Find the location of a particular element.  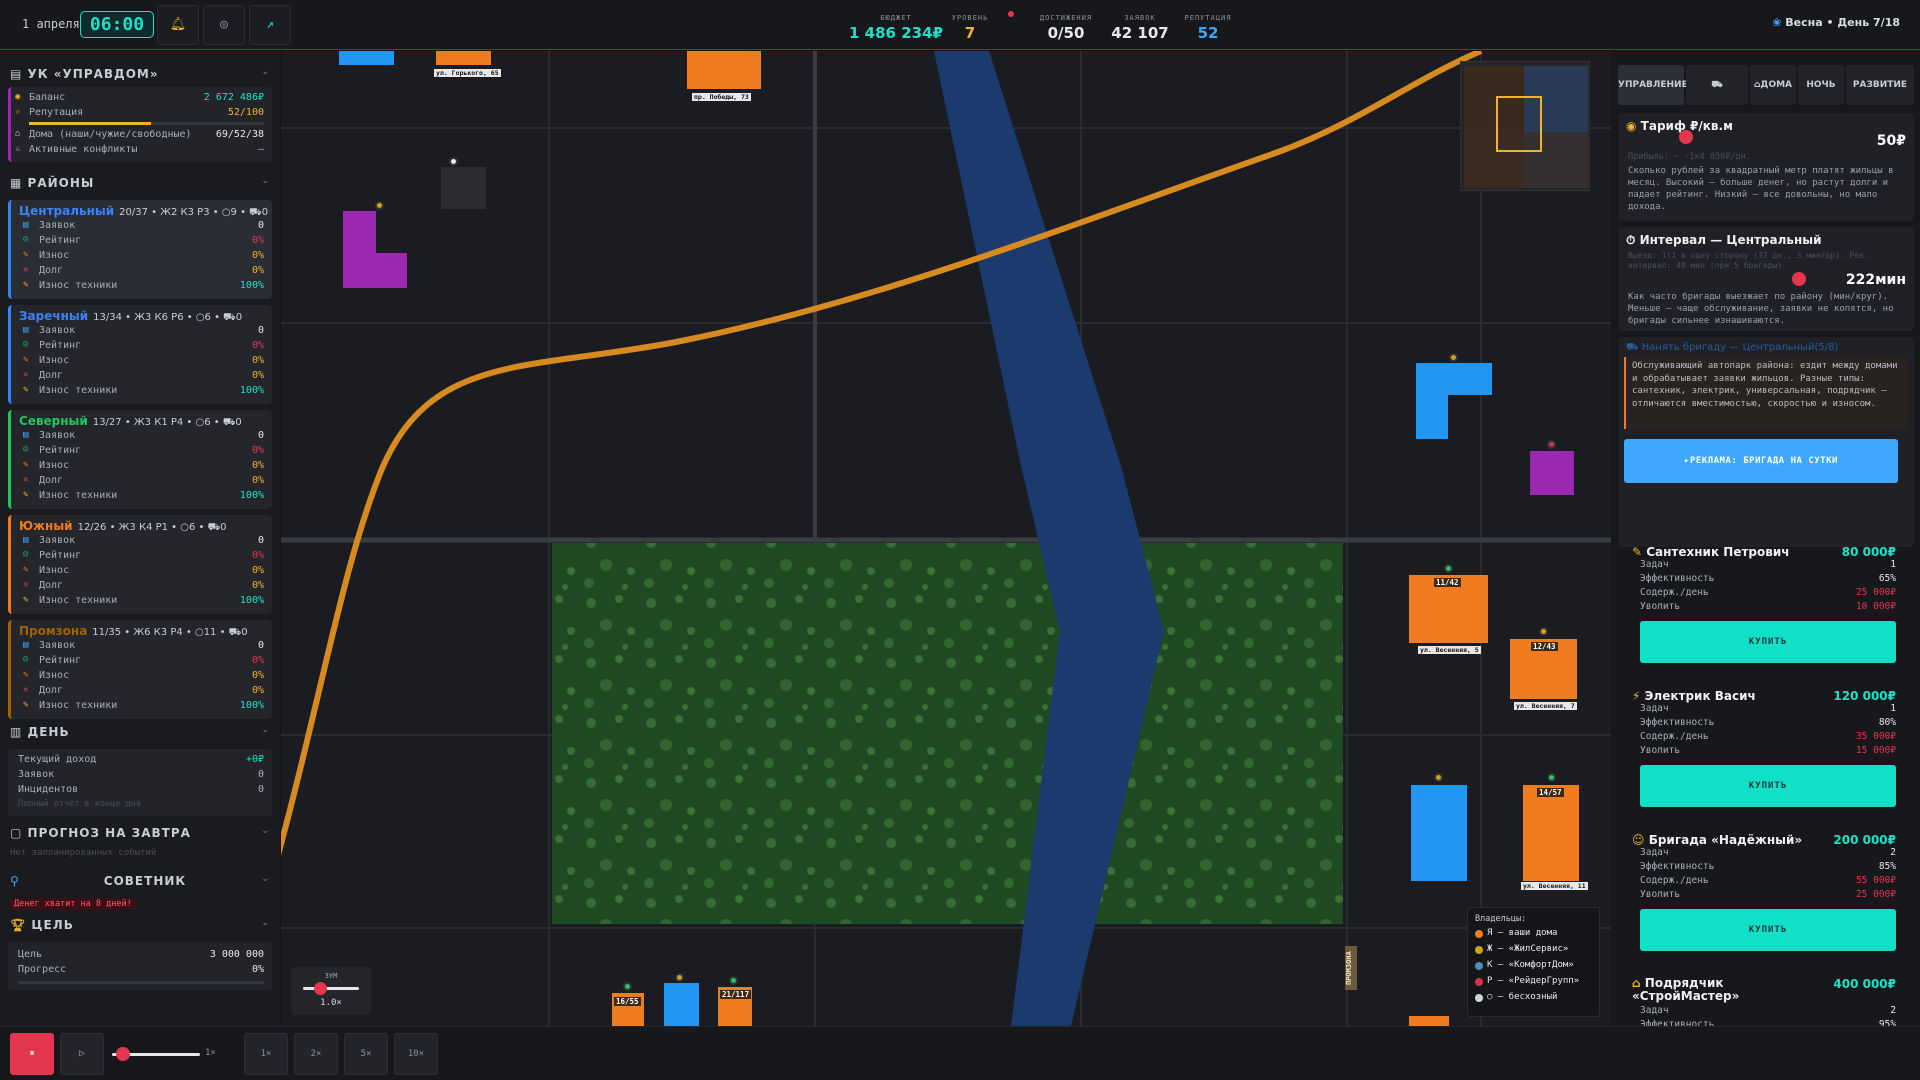

list-icon: ▤ is located at coordinates (26, 645).